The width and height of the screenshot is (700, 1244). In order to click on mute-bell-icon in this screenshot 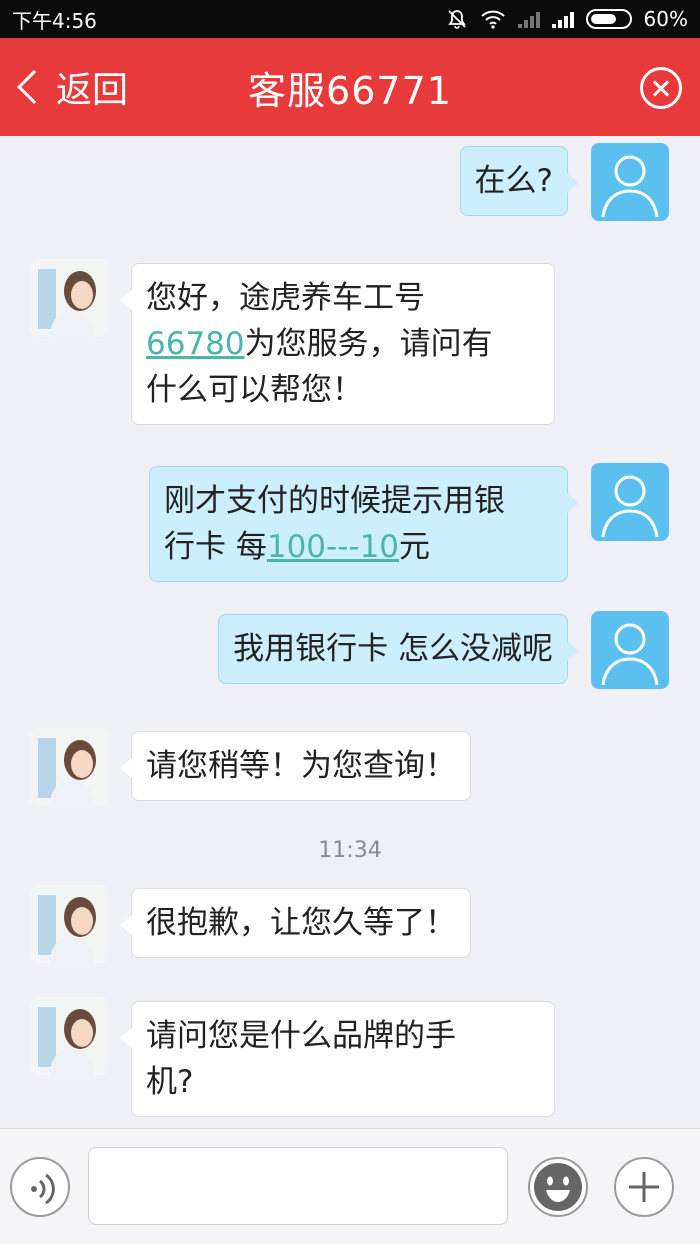, I will do `click(456, 19)`.